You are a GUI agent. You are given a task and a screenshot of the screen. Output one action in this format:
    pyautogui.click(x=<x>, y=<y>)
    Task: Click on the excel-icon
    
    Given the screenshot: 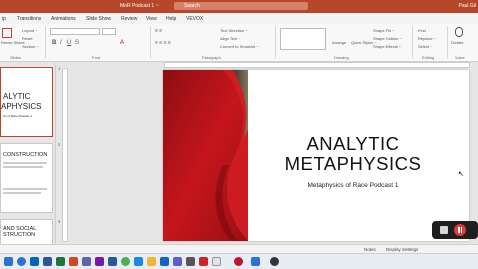 What is the action you would take?
    pyautogui.click(x=60, y=261)
    